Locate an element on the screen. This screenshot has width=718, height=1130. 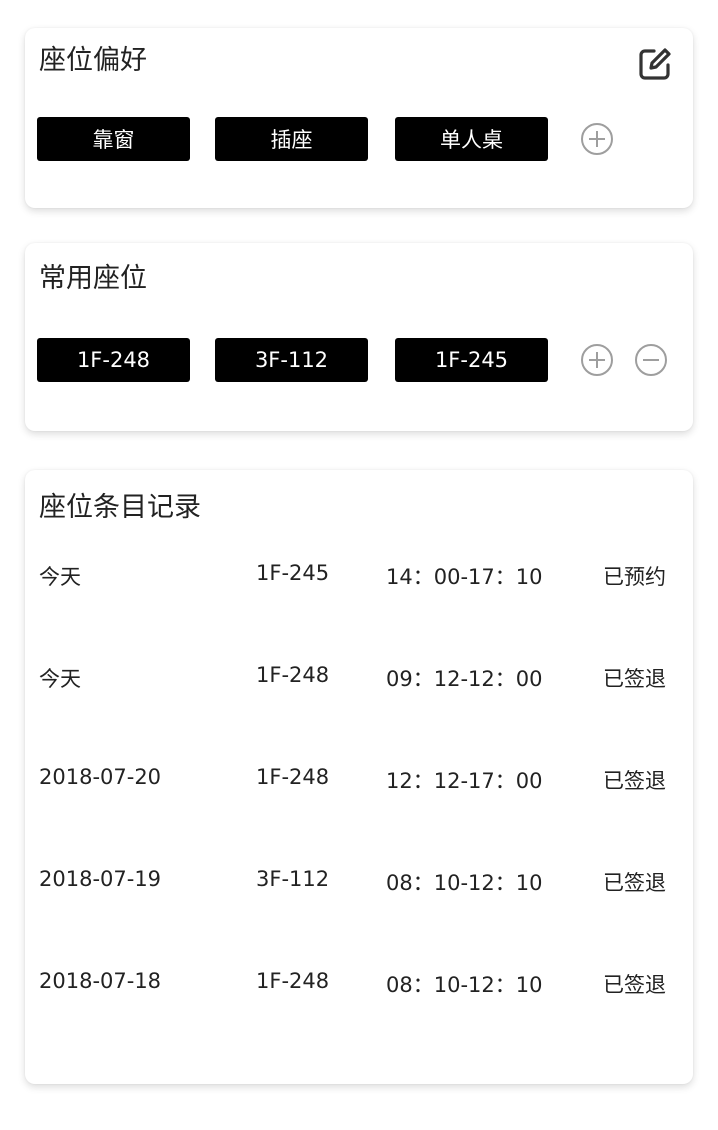
preference-tag-single-desk: 单人桌 is located at coordinates (471, 139).